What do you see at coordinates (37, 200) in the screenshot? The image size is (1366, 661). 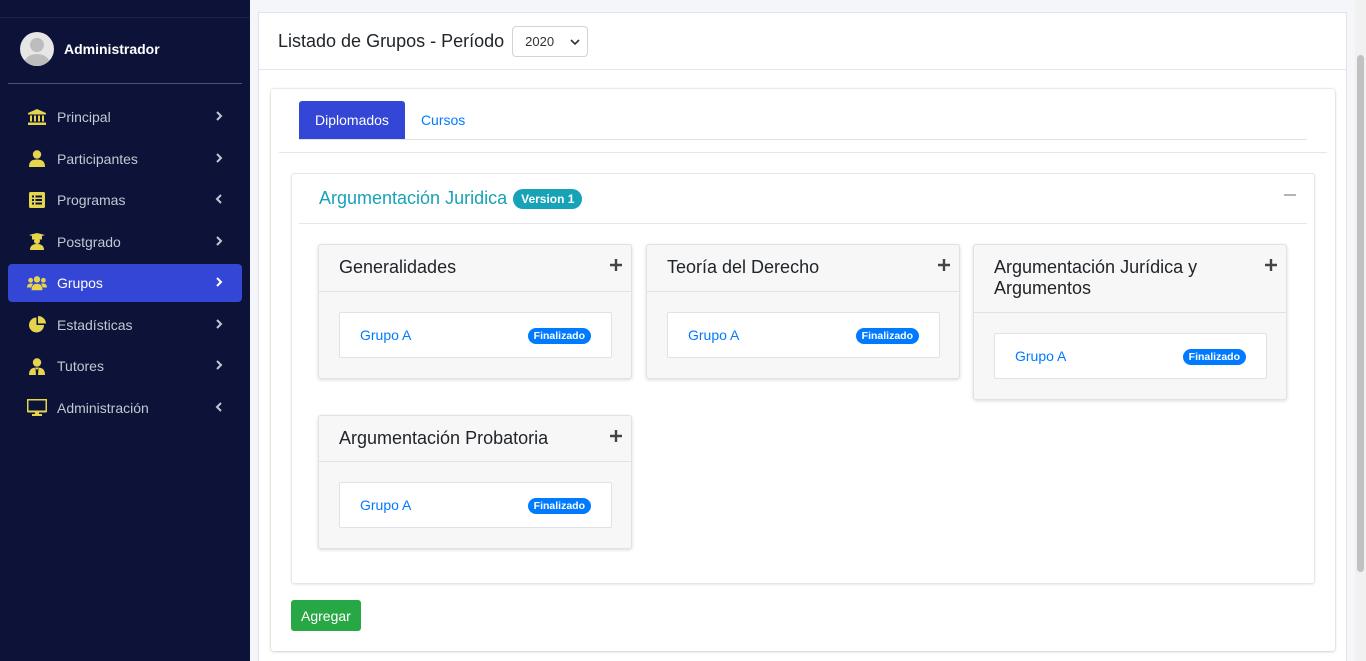 I see `list-icon` at bounding box center [37, 200].